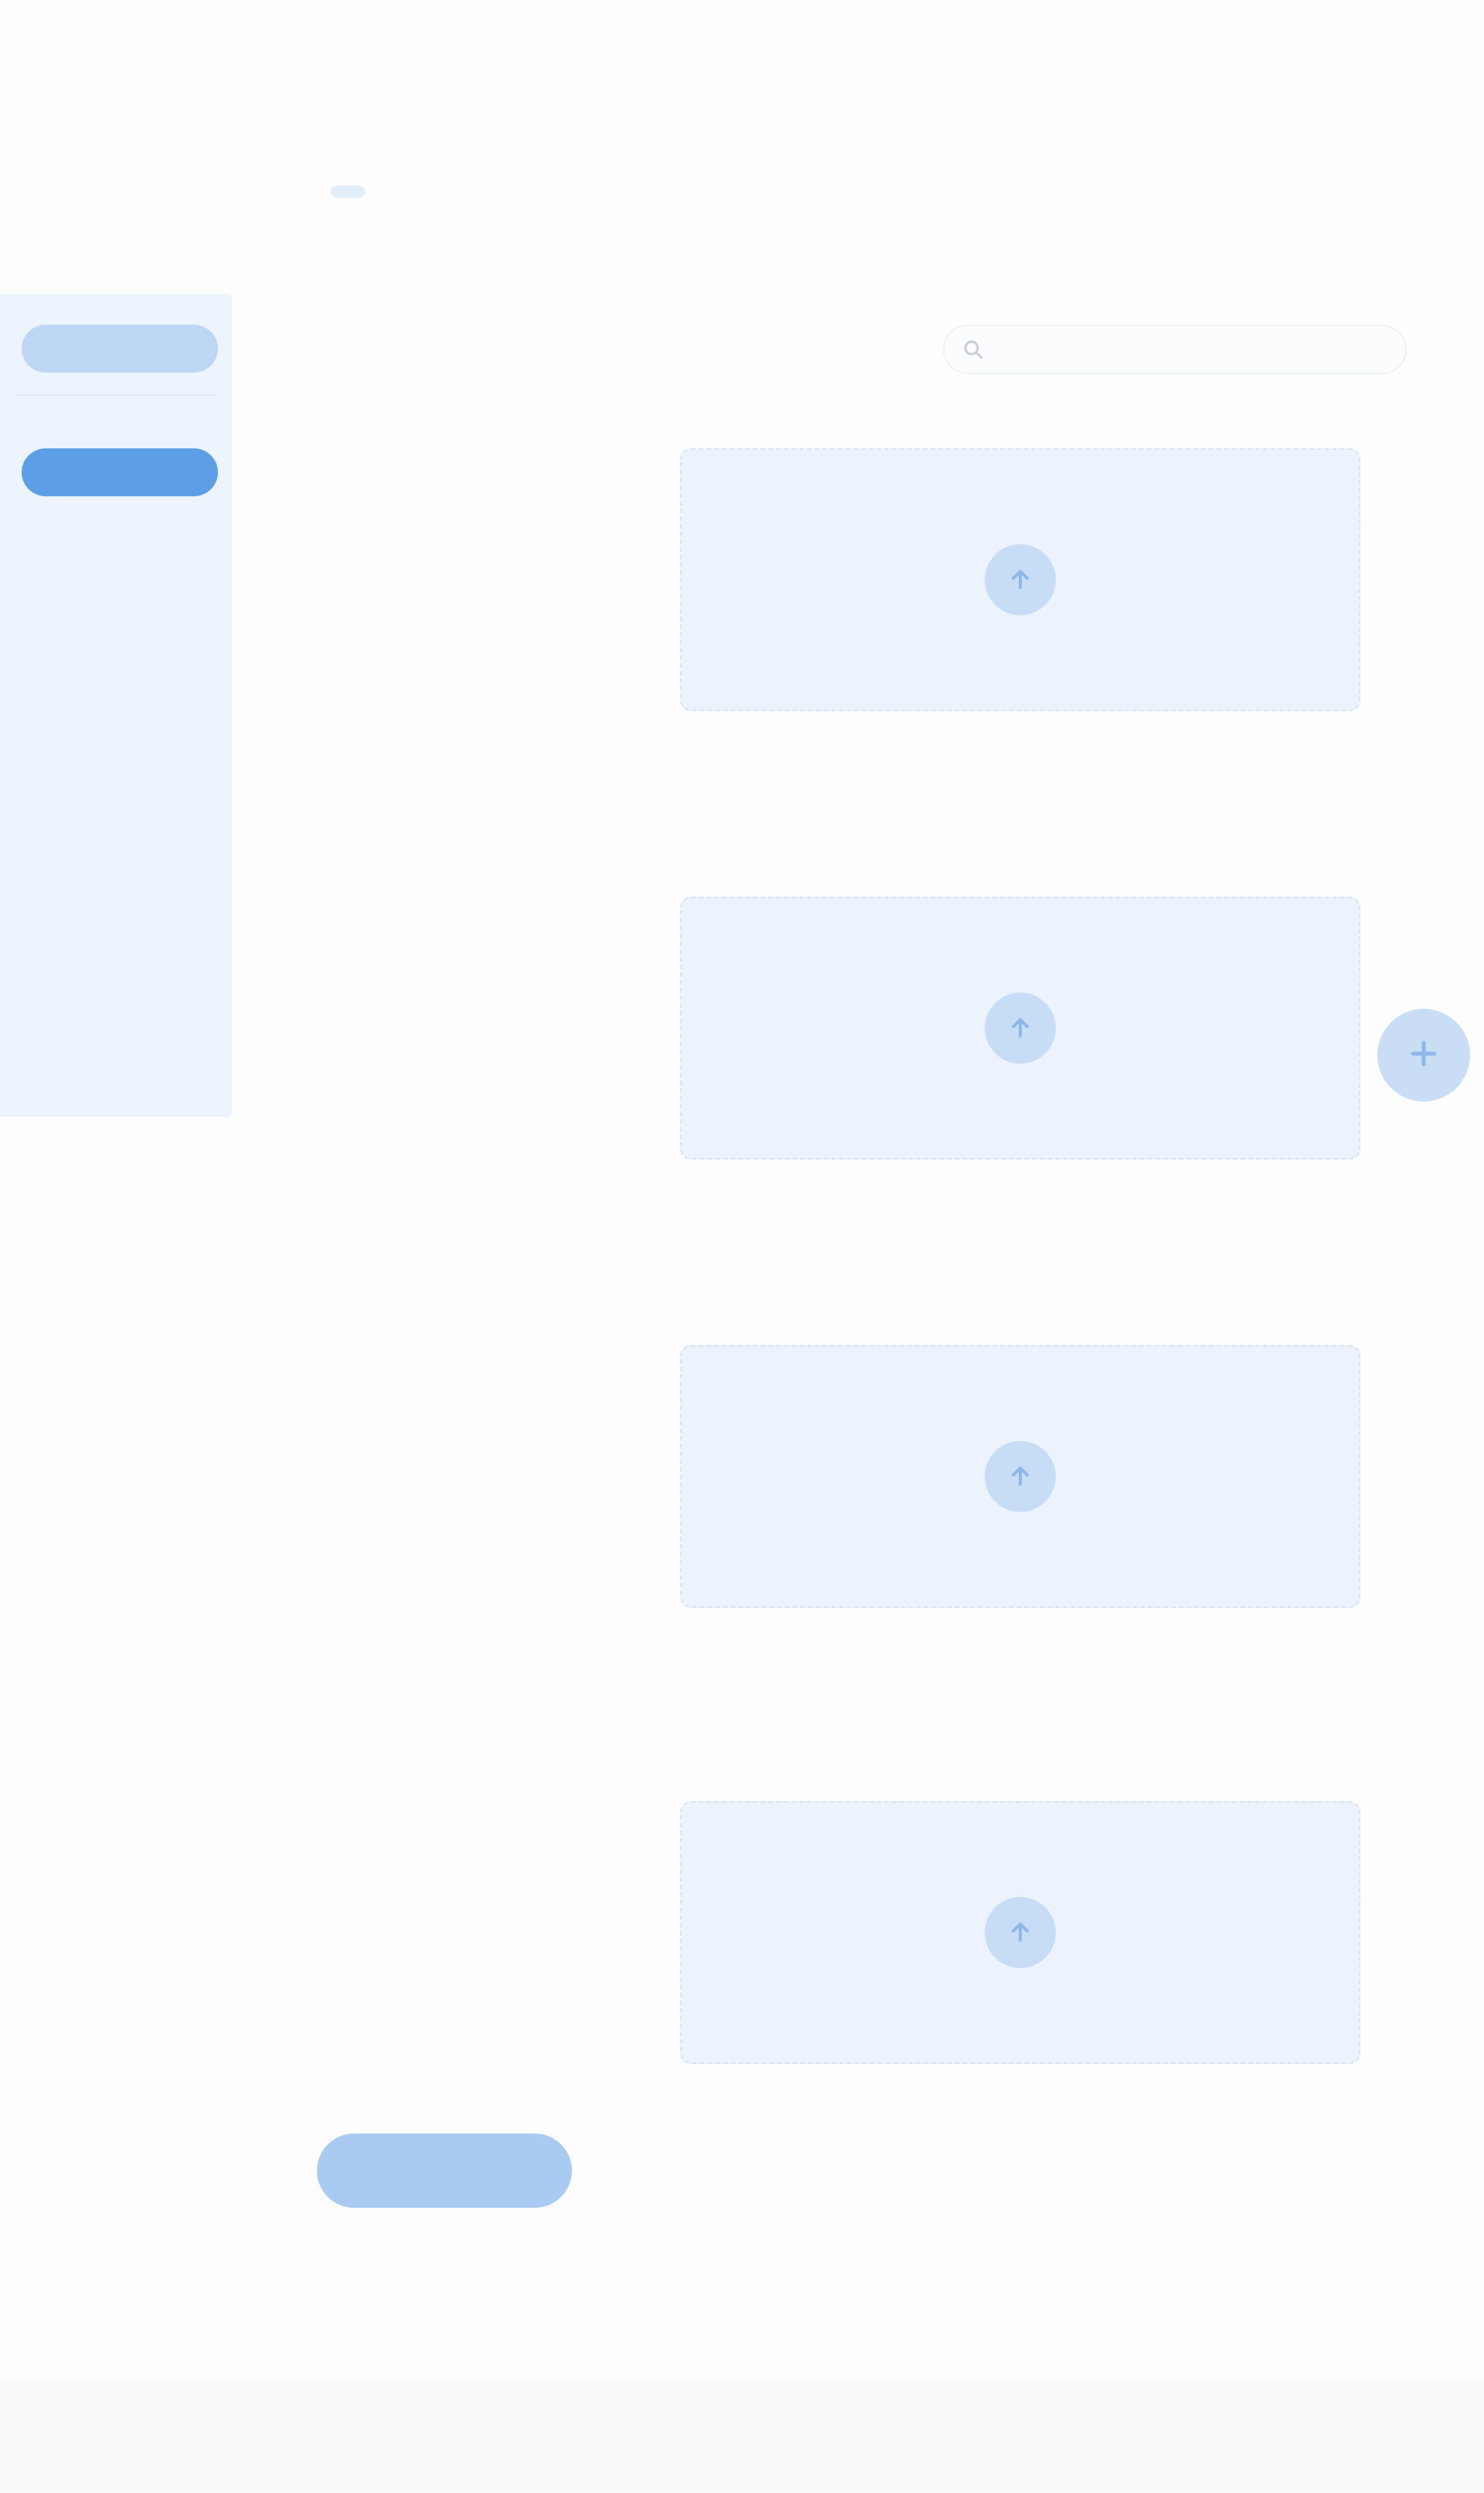 The width and height of the screenshot is (1484, 2493). I want to click on search-icon, so click(973, 349).